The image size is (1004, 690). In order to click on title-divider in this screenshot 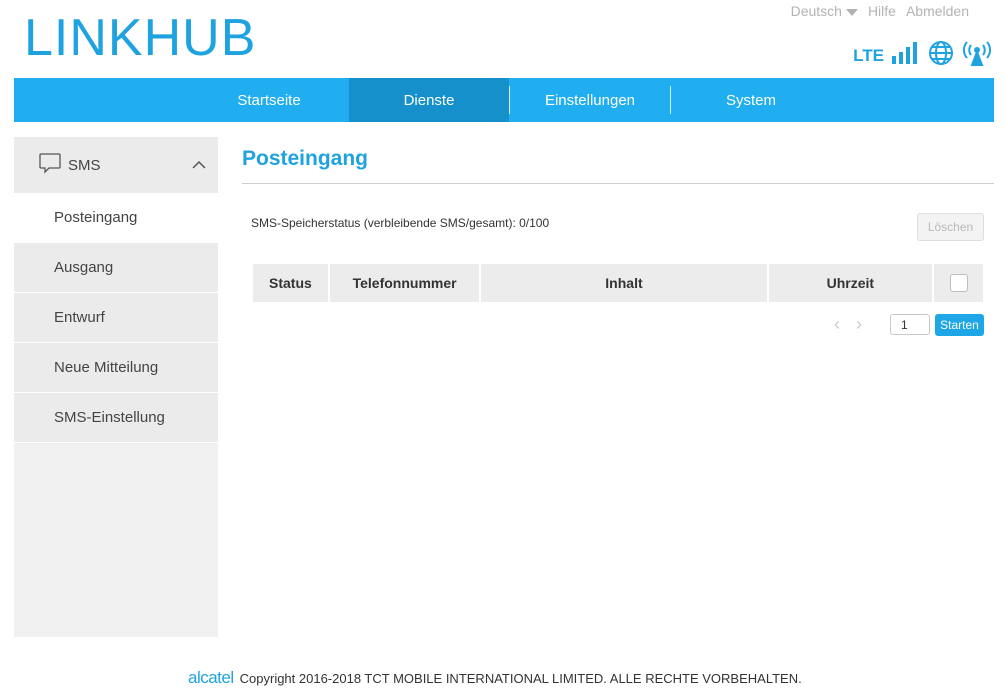, I will do `click(618, 183)`.